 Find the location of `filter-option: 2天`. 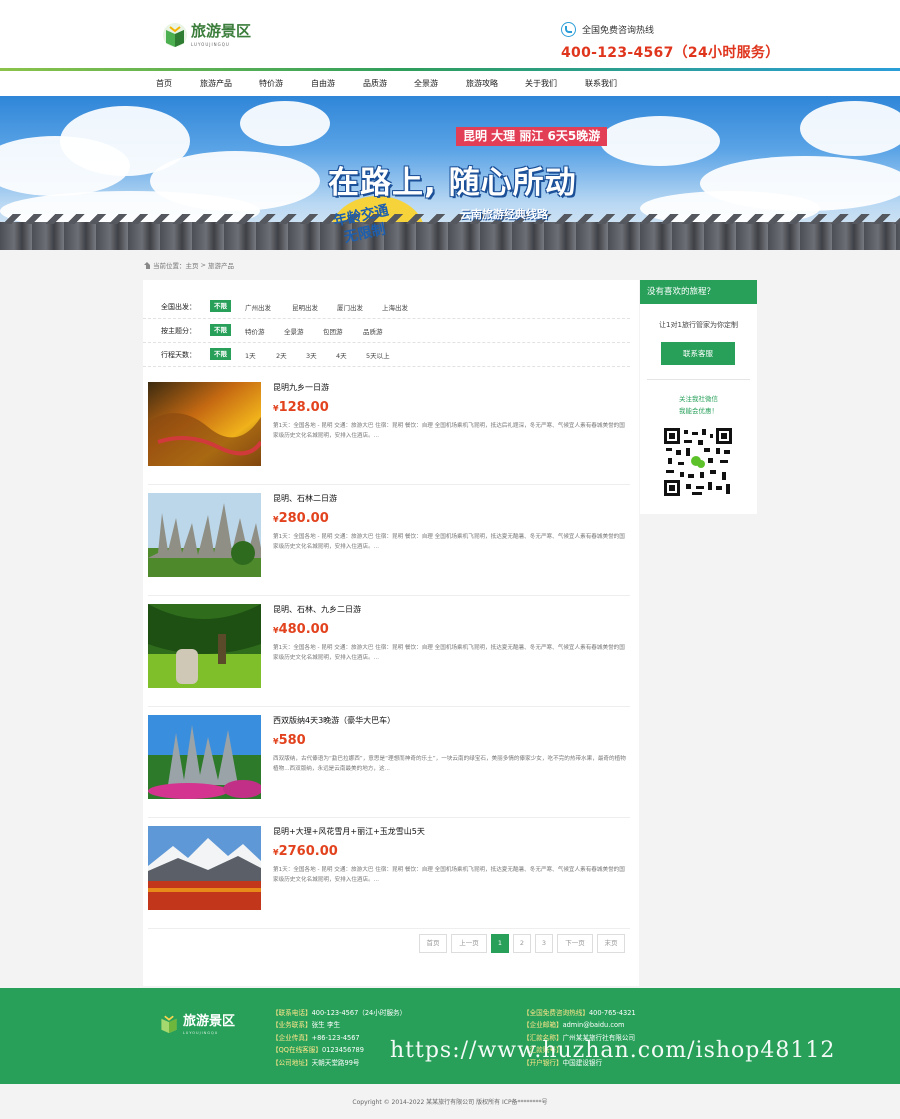

filter-option: 2天 is located at coordinates (281, 355).